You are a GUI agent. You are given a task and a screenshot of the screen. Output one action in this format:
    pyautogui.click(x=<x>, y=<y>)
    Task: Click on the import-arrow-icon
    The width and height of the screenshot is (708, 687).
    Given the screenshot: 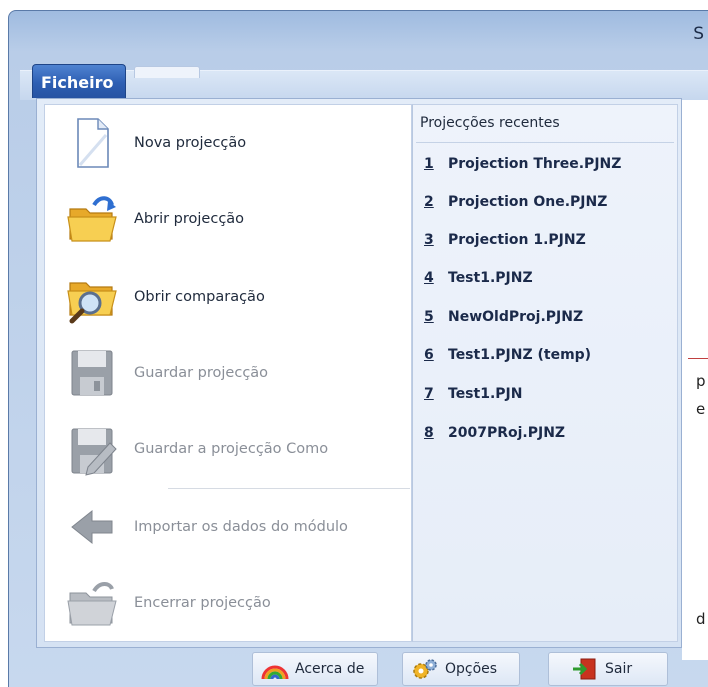 What is the action you would take?
    pyautogui.click(x=92, y=527)
    